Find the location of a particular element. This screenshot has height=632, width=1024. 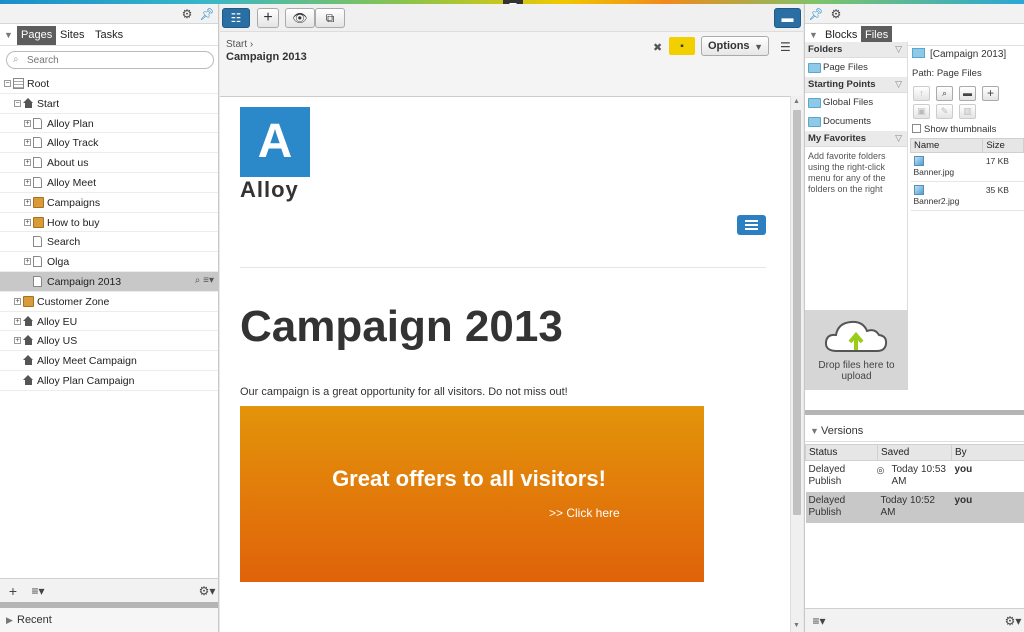

file-name: Banner.jpg is located at coordinates (934, 172).